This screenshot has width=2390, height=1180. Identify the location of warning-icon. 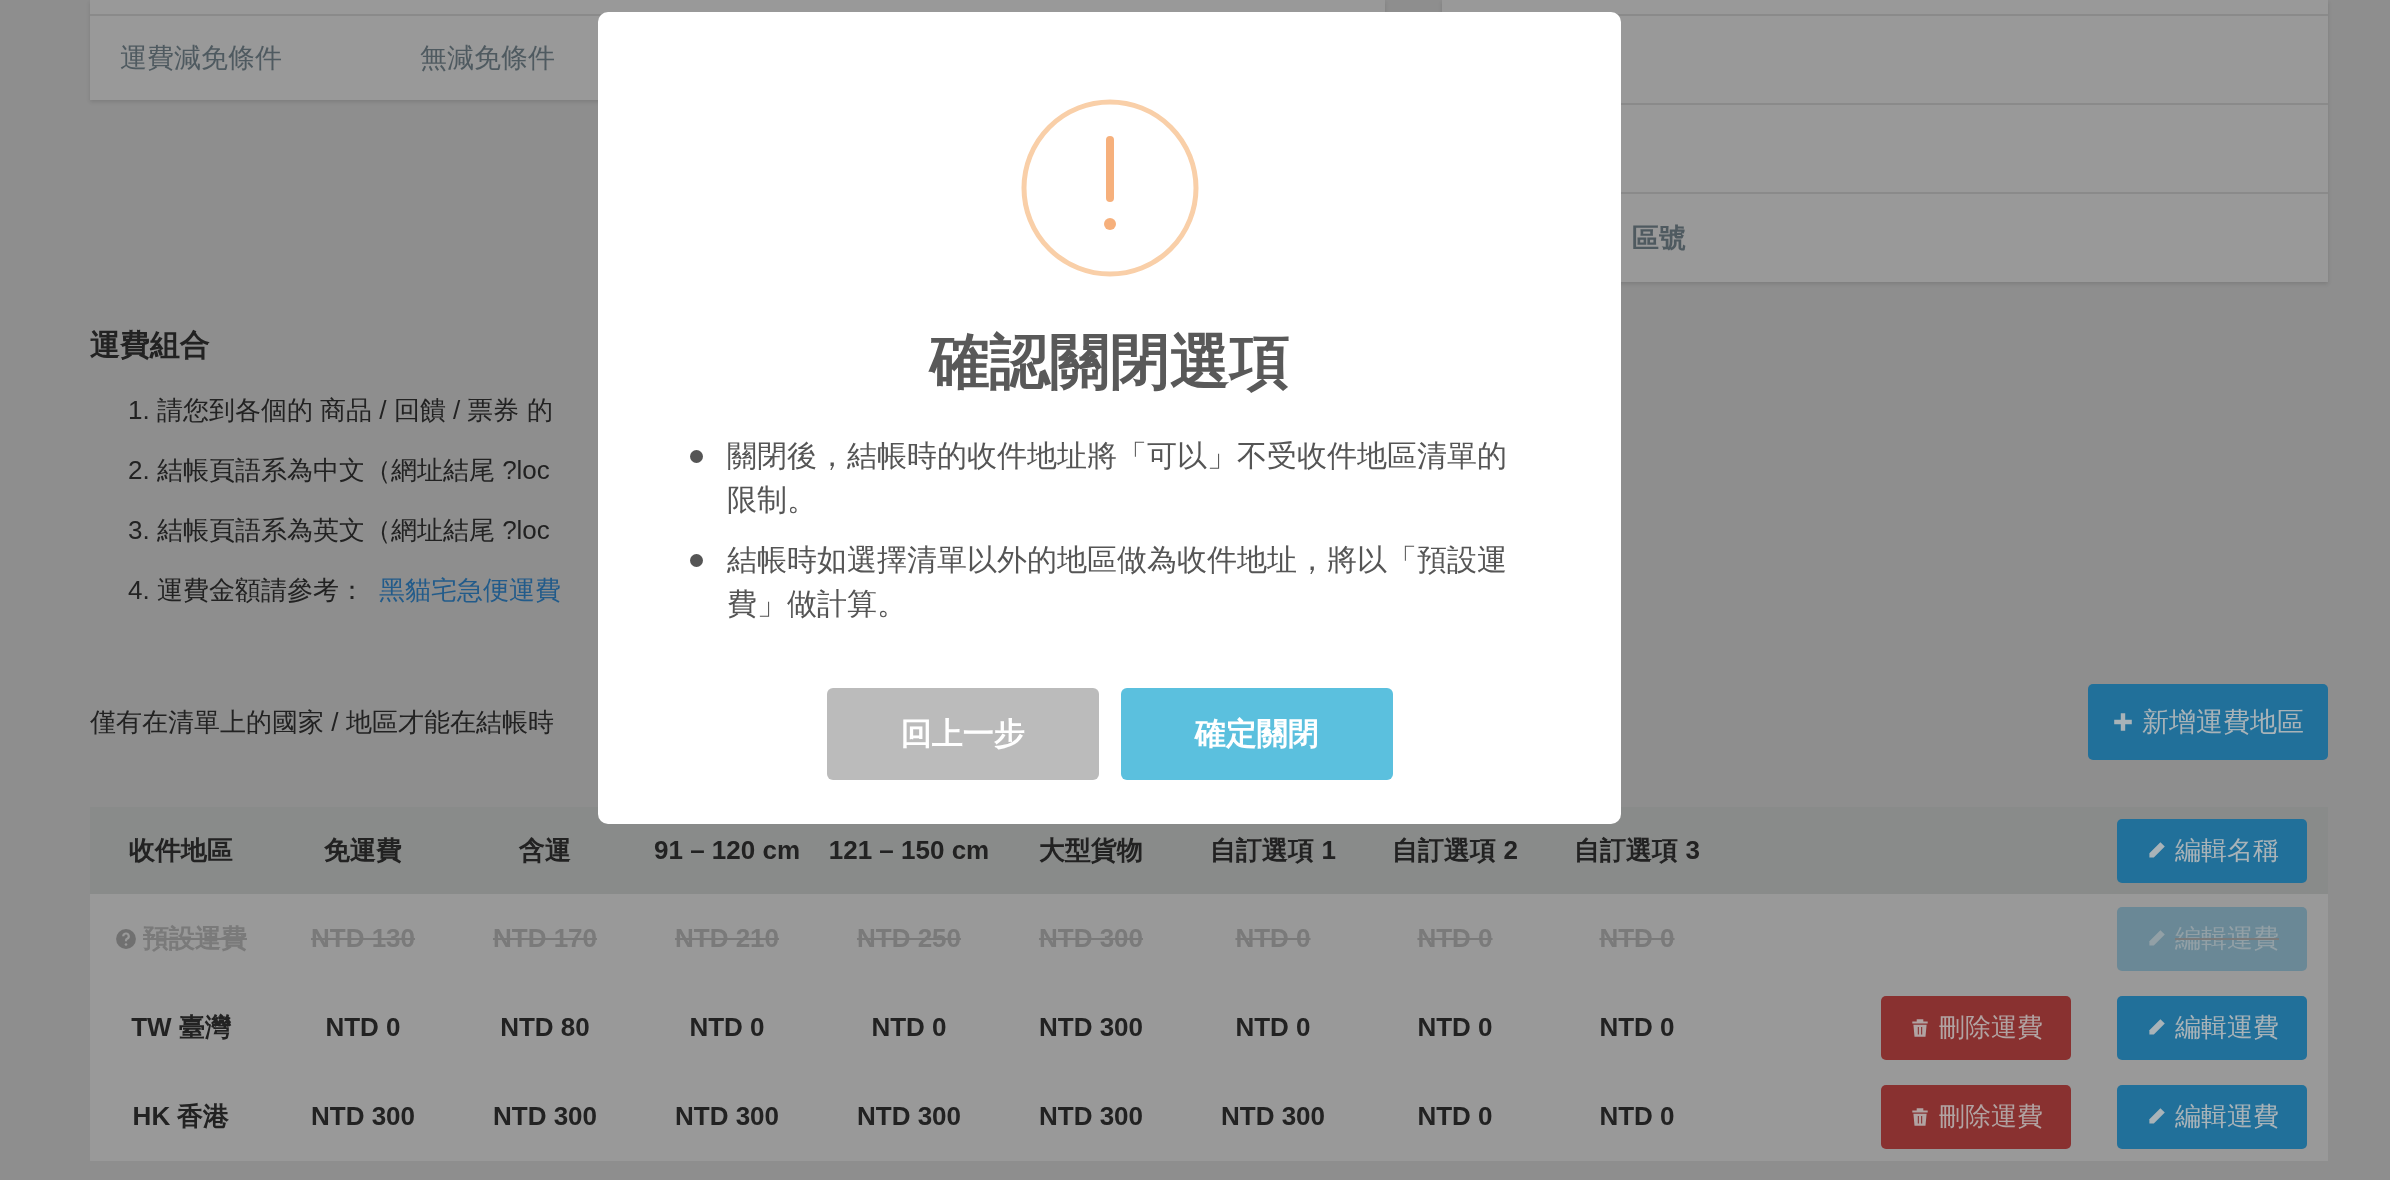
(1109, 188).